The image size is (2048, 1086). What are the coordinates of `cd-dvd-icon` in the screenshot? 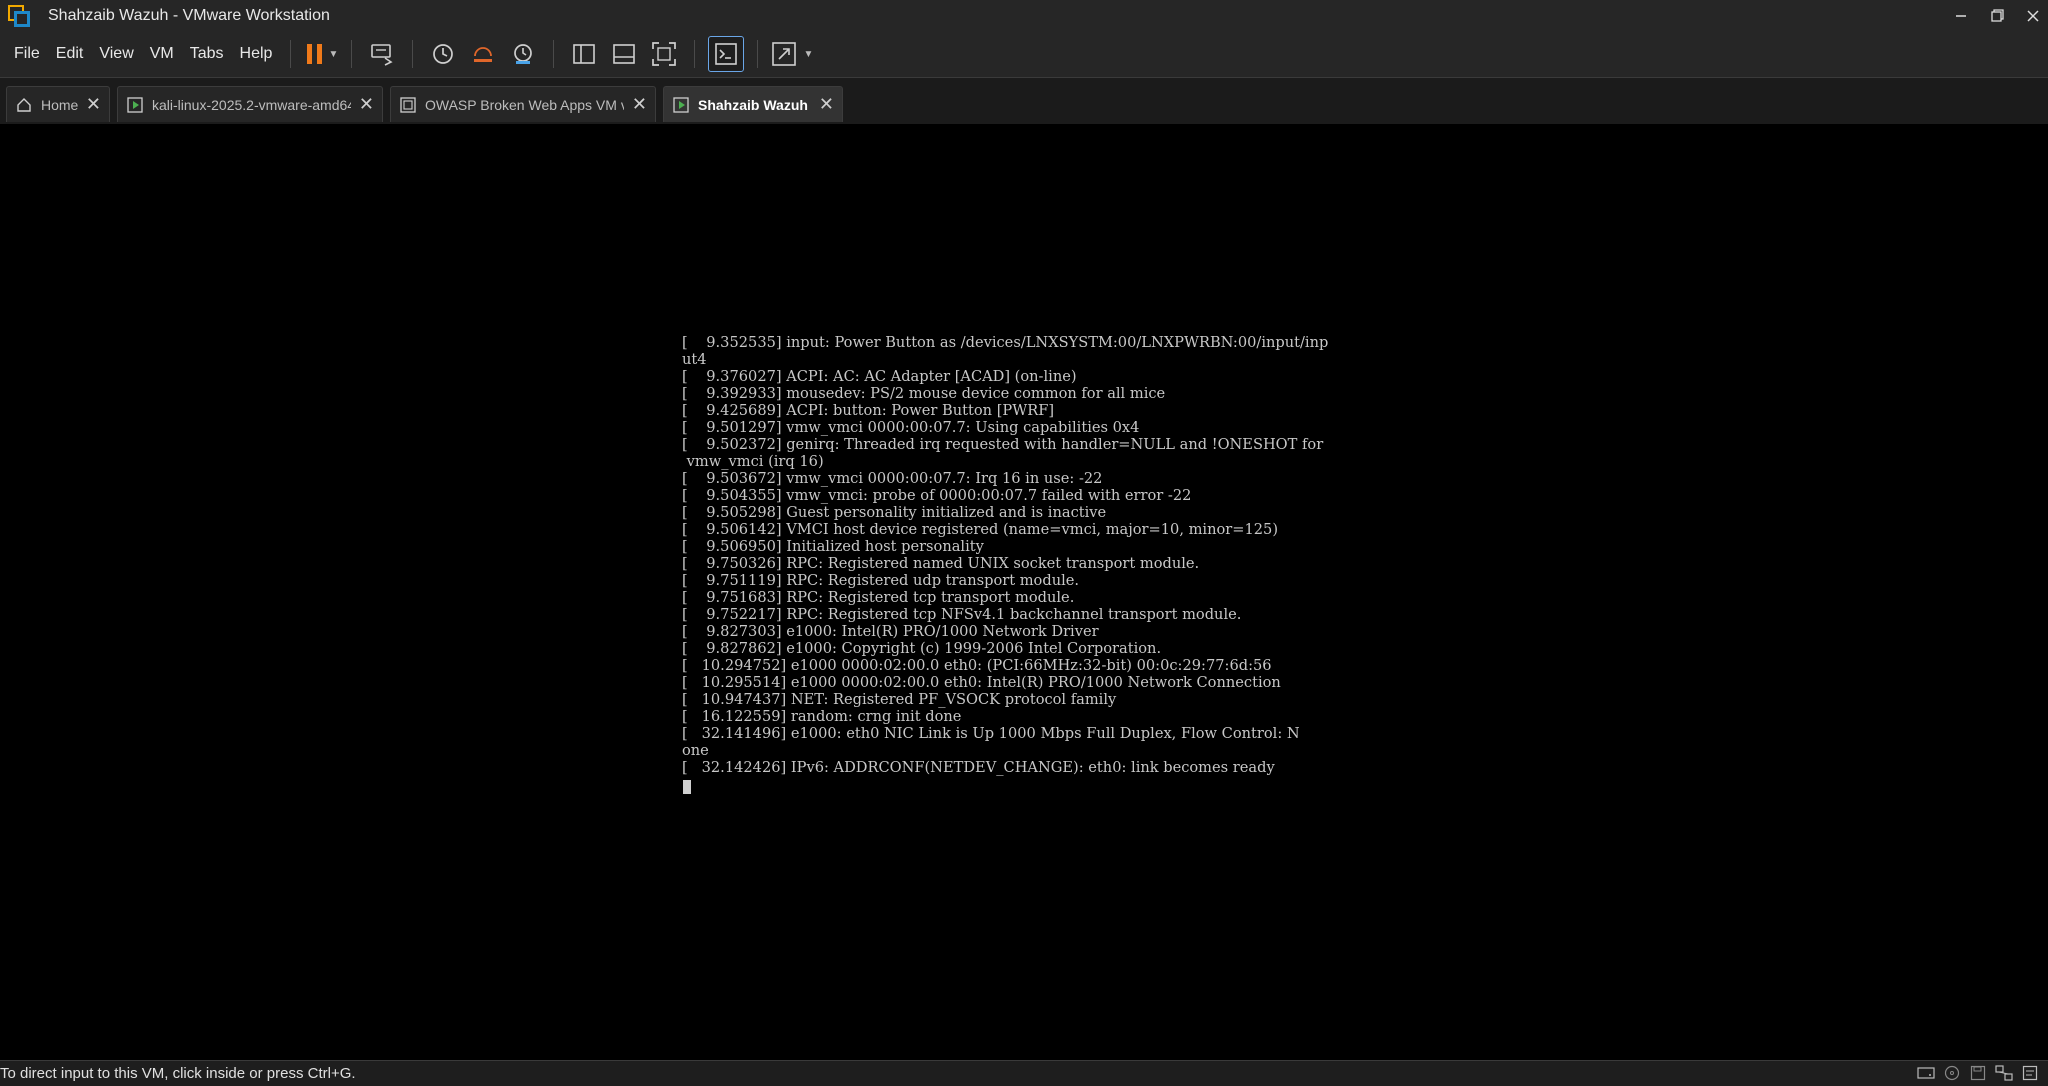 It's located at (1952, 1073).